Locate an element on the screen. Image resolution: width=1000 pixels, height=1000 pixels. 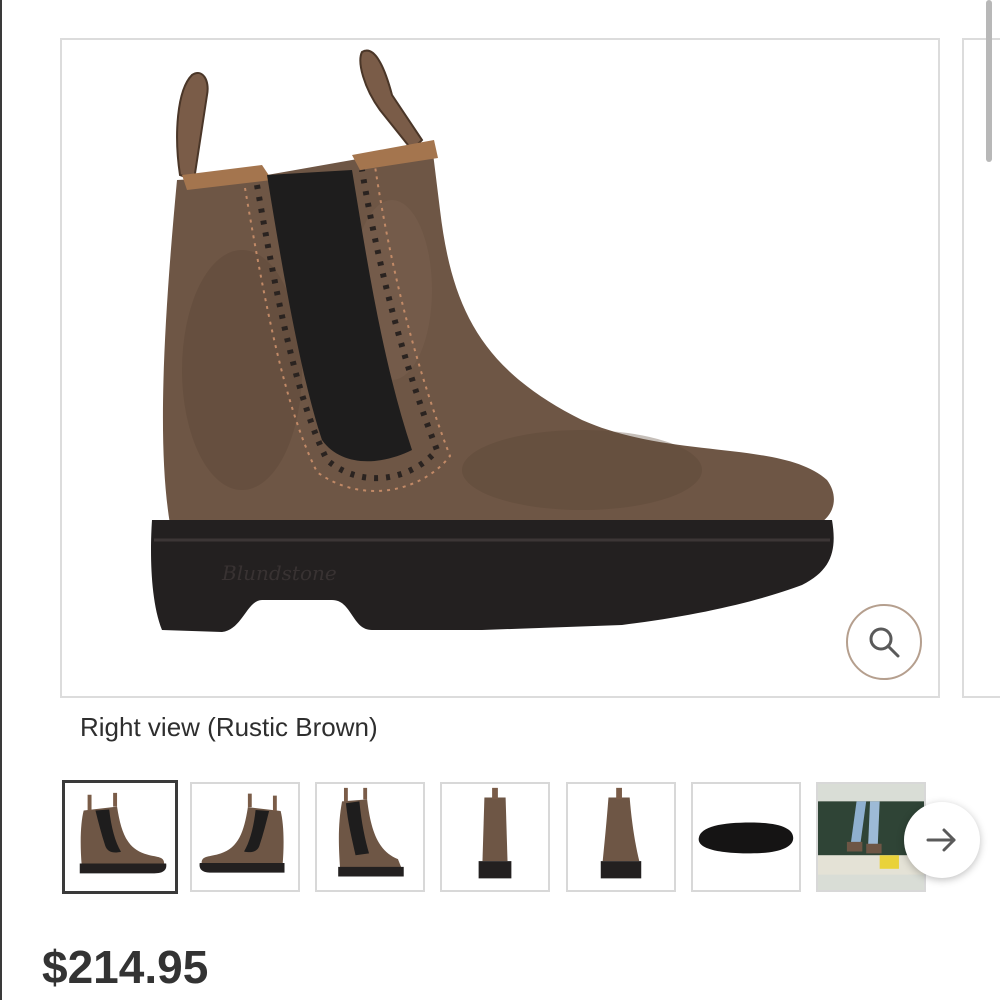
magnifier-icon is located at coordinates (884, 642).